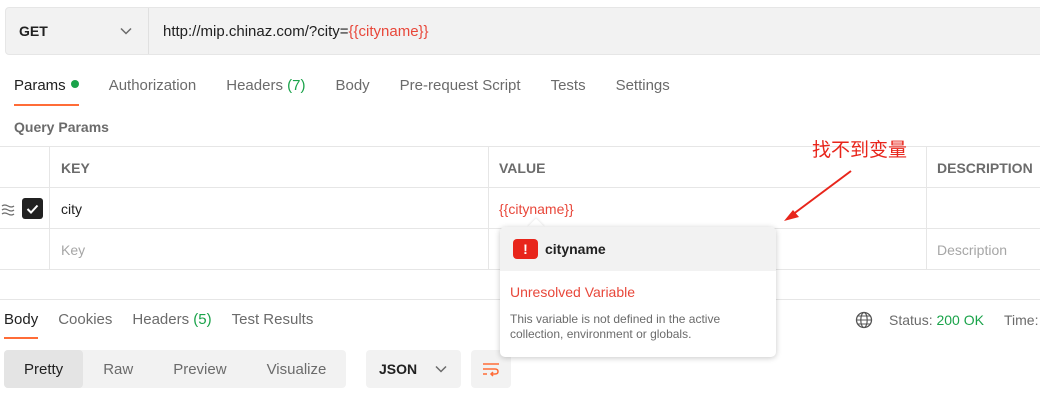 The width and height of the screenshot is (1040, 393). I want to click on view-mode-raw: Raw, so click(118, 369).